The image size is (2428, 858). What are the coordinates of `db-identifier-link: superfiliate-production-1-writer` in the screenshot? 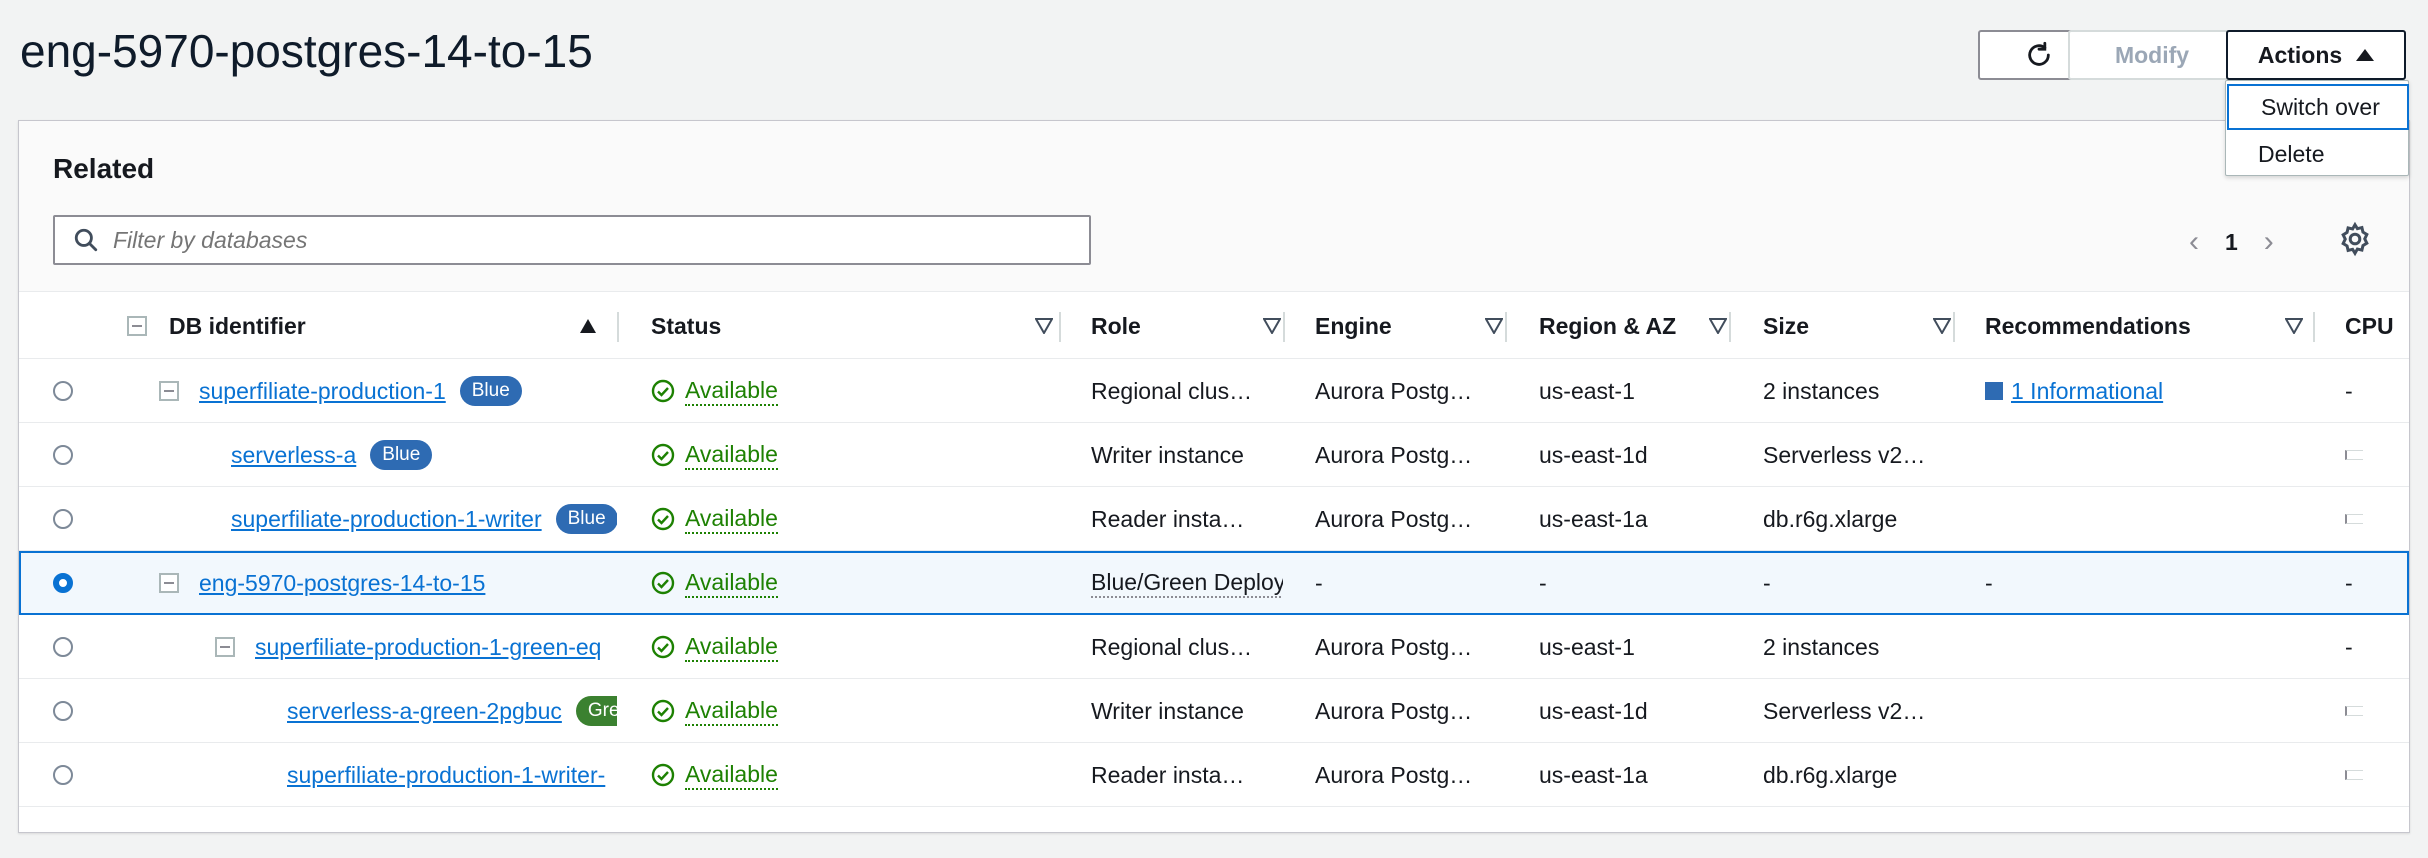 It's located at (386, 519).